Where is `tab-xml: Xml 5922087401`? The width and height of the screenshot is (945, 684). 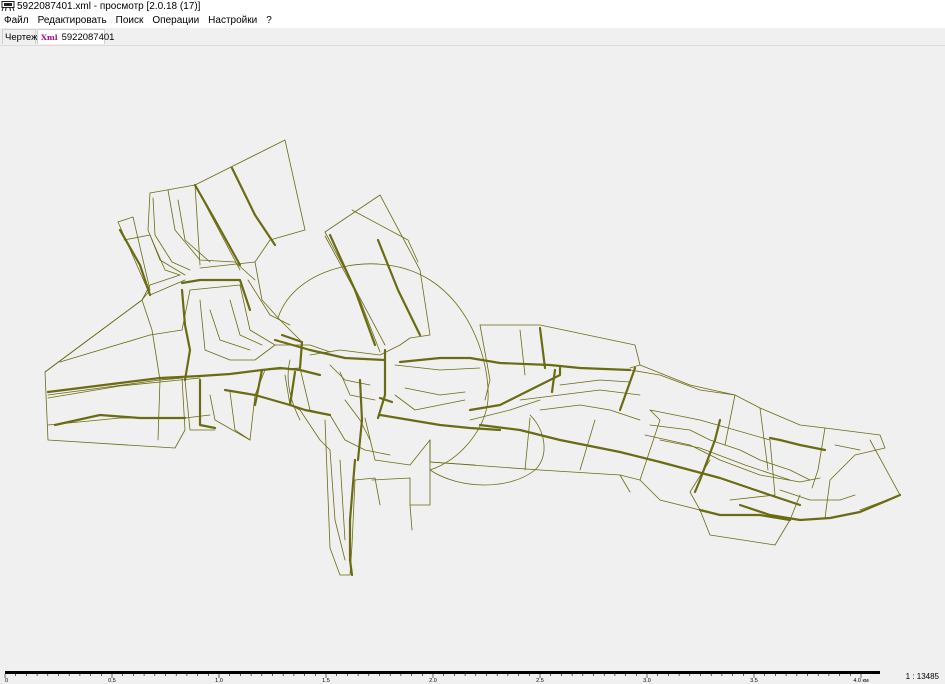 tab-xml: Xml 5922087401 is located at coordinates (75, 36).